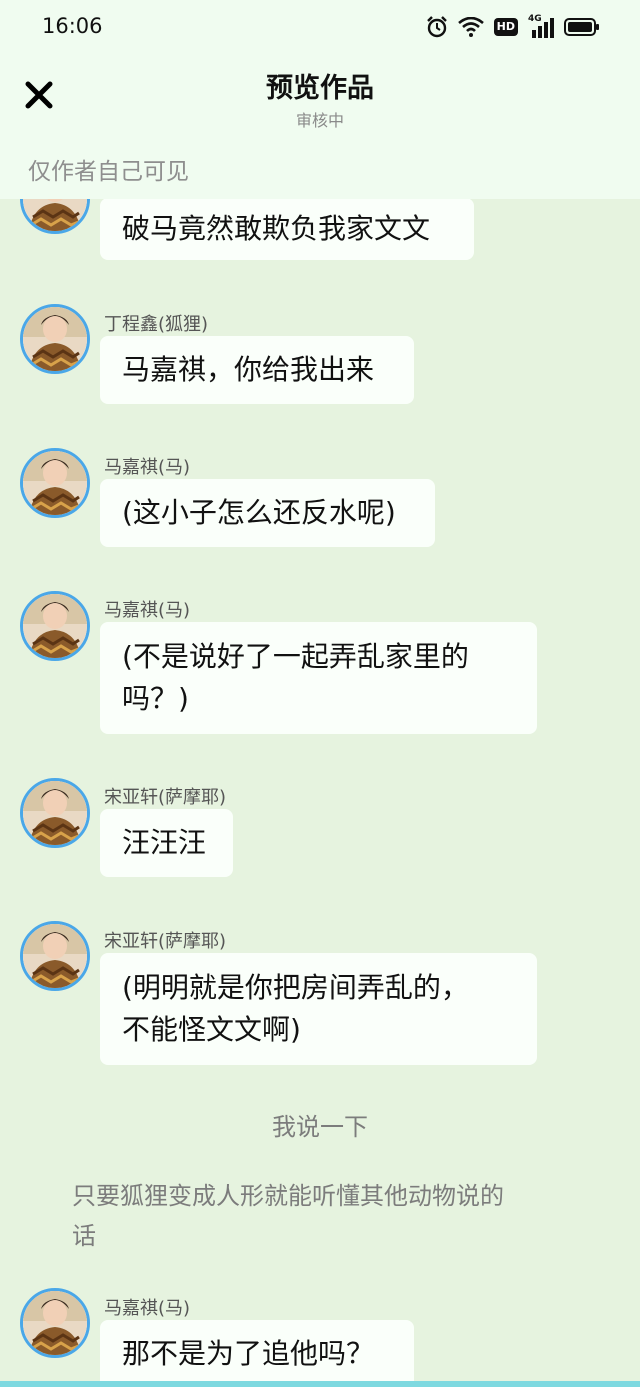  Describe the element at coordinates (320, 28) in the screenshot. I see `status-bar: 16:06 HD 4G` at that location.